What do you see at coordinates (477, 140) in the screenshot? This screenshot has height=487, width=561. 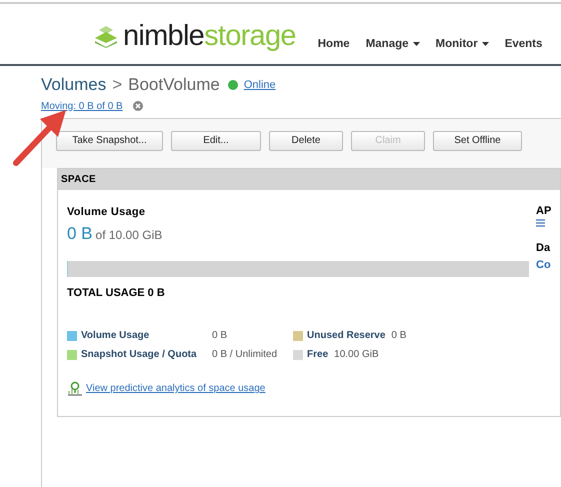 I see `action-button: Set Offline` at bounding box center [477, 140].